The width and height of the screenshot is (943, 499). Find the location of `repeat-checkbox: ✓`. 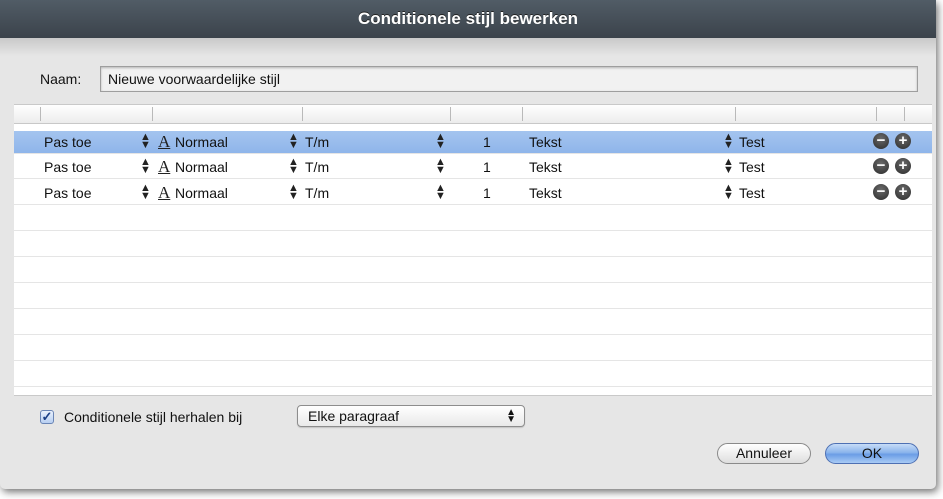

repeat-checkbox: ✓ is located at coordinates (47, 417).